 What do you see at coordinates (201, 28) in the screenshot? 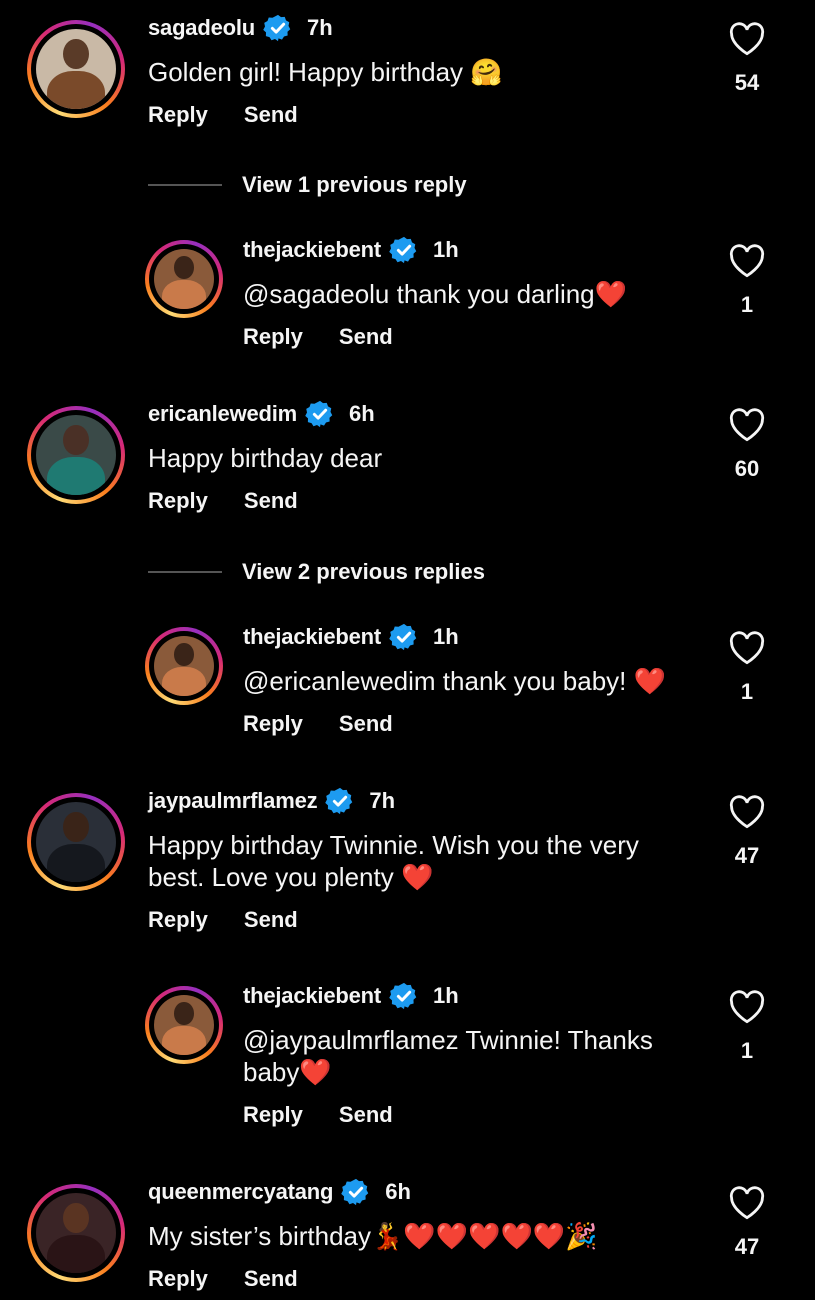
I see `username: sagadeolu` at bounding box center [201, 28].